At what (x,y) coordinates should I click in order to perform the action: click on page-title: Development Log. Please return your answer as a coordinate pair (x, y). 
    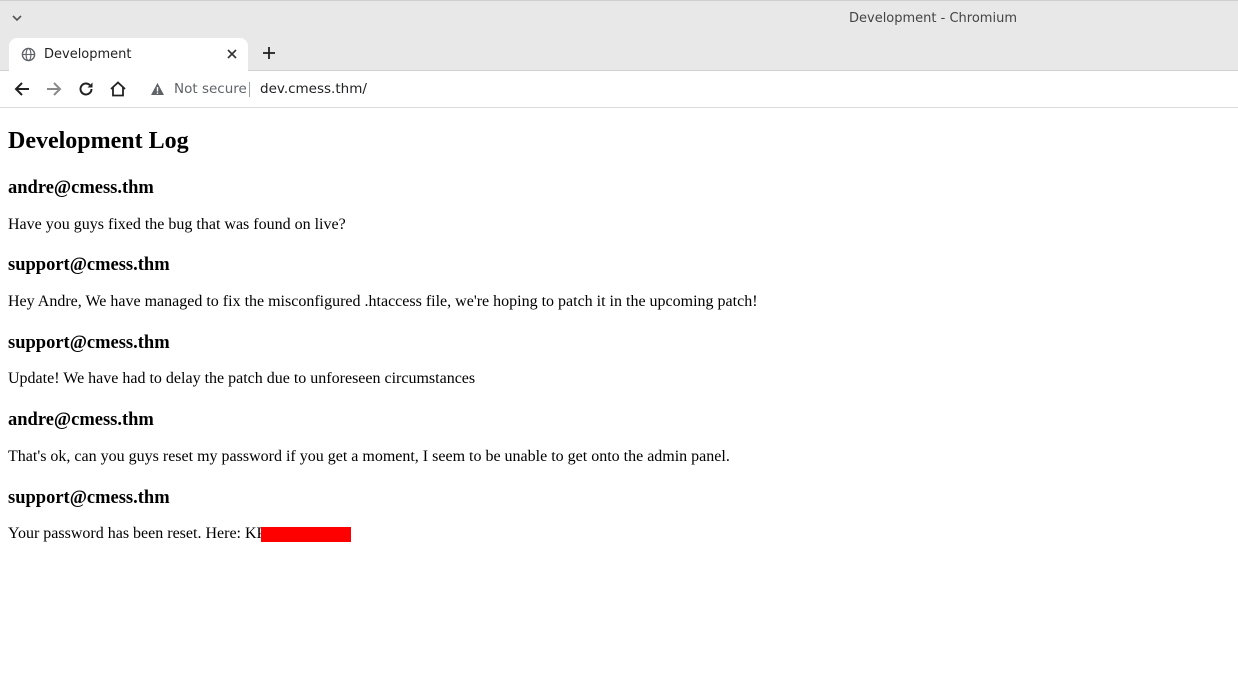
    Looking at the image, I should click on (98, 141).